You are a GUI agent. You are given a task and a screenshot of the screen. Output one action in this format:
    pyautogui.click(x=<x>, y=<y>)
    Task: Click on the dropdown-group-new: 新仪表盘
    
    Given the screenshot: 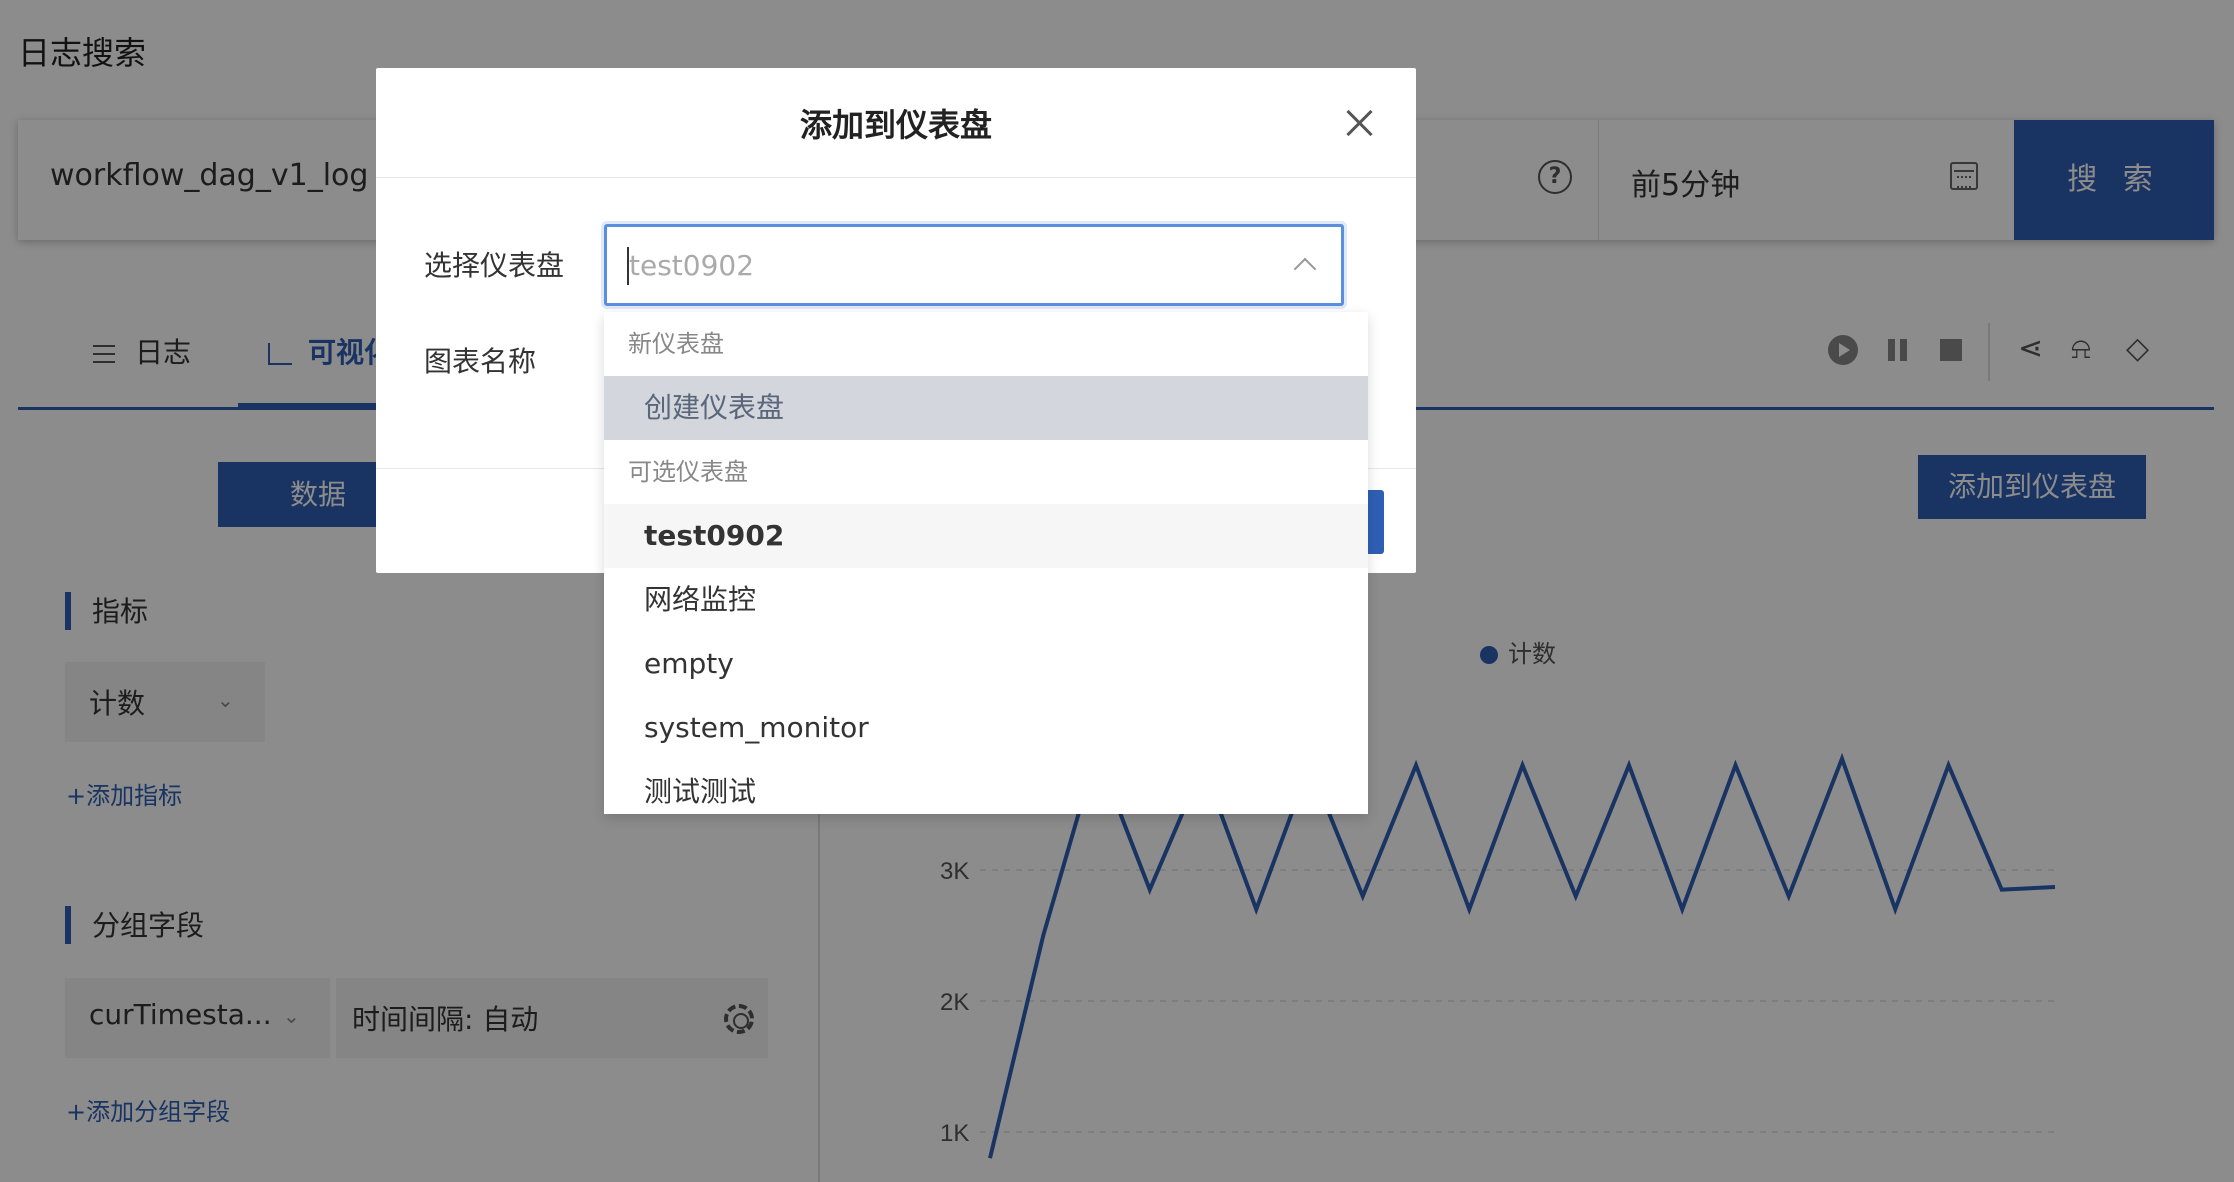 What is the action you would take?
    pyautogui.click(x=676, y=344)
    